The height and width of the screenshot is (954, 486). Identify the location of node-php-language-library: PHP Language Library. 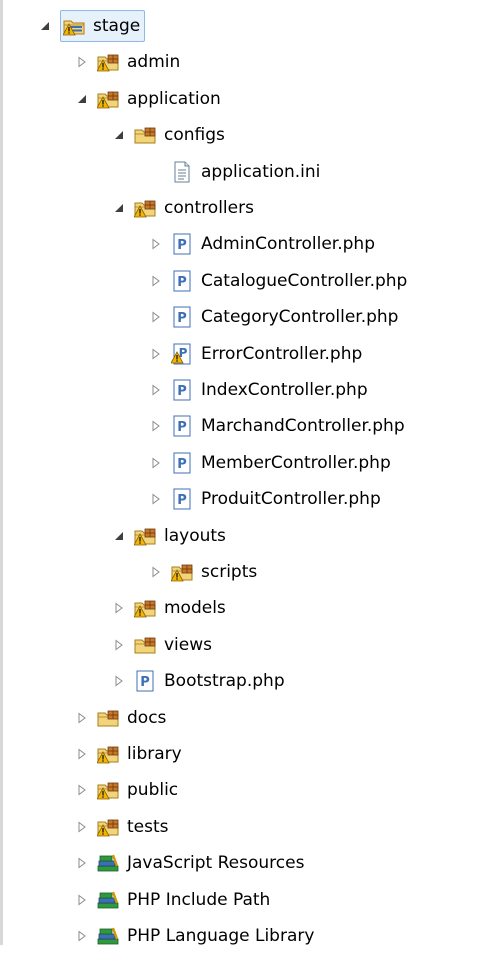
(193, 936).